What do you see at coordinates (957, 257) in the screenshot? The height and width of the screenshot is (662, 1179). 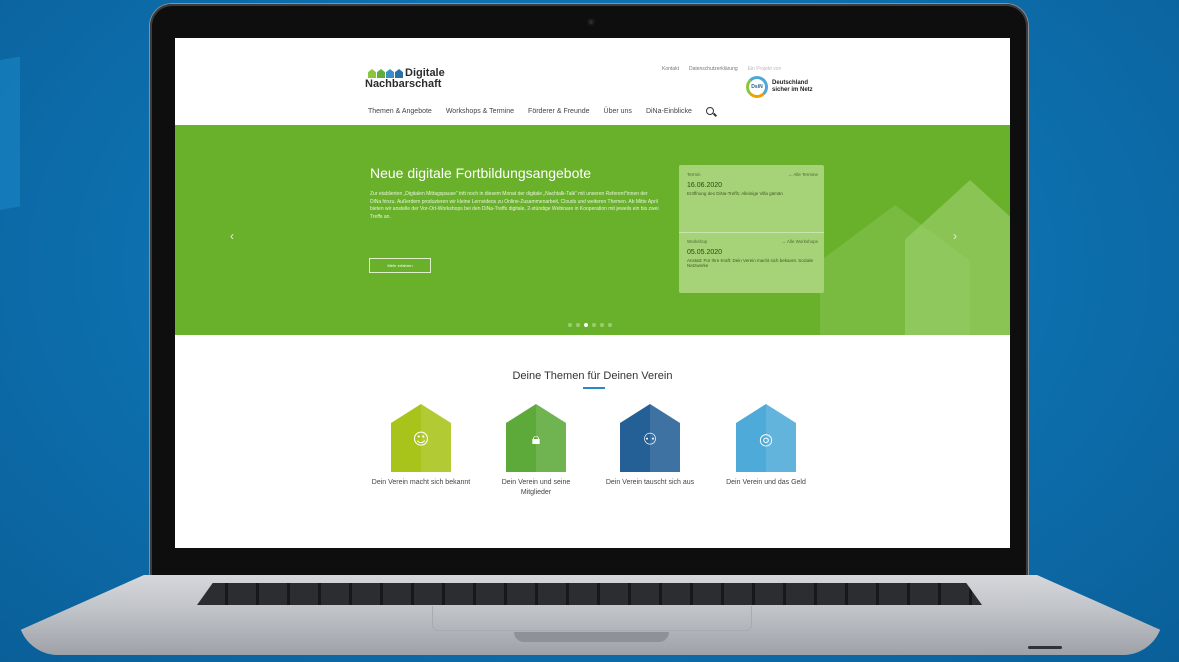 I see `decorative-house-shape` at bounding box center [957, 257].